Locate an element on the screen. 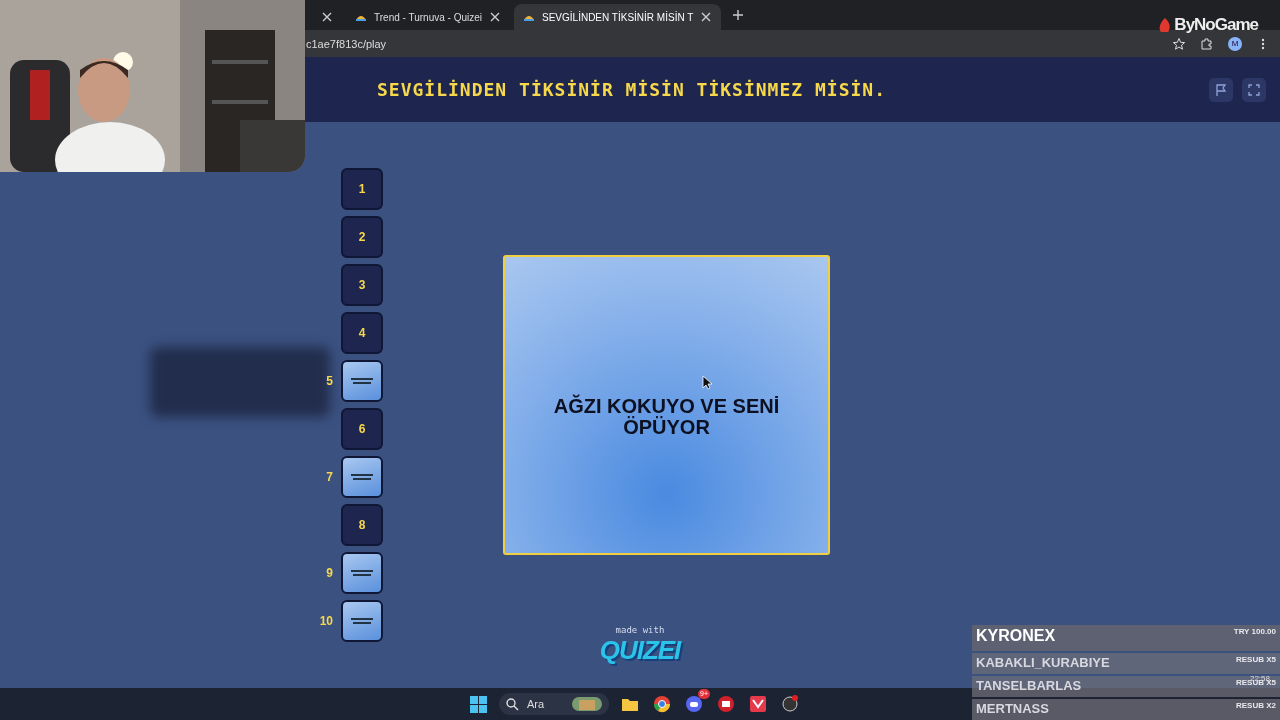  fullscreen-icon is located at coordinates (1254, 89).